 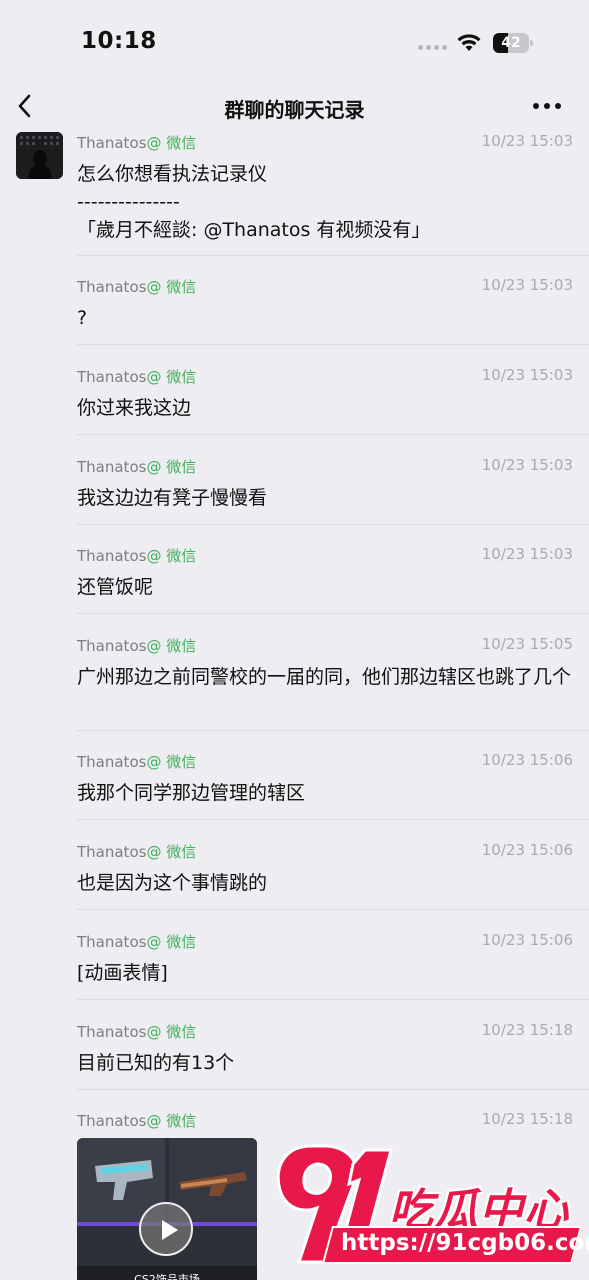 I want to click on message-item: Thanatos@ 微信 10/23 15:03 ?, so click(x=333, y=310).